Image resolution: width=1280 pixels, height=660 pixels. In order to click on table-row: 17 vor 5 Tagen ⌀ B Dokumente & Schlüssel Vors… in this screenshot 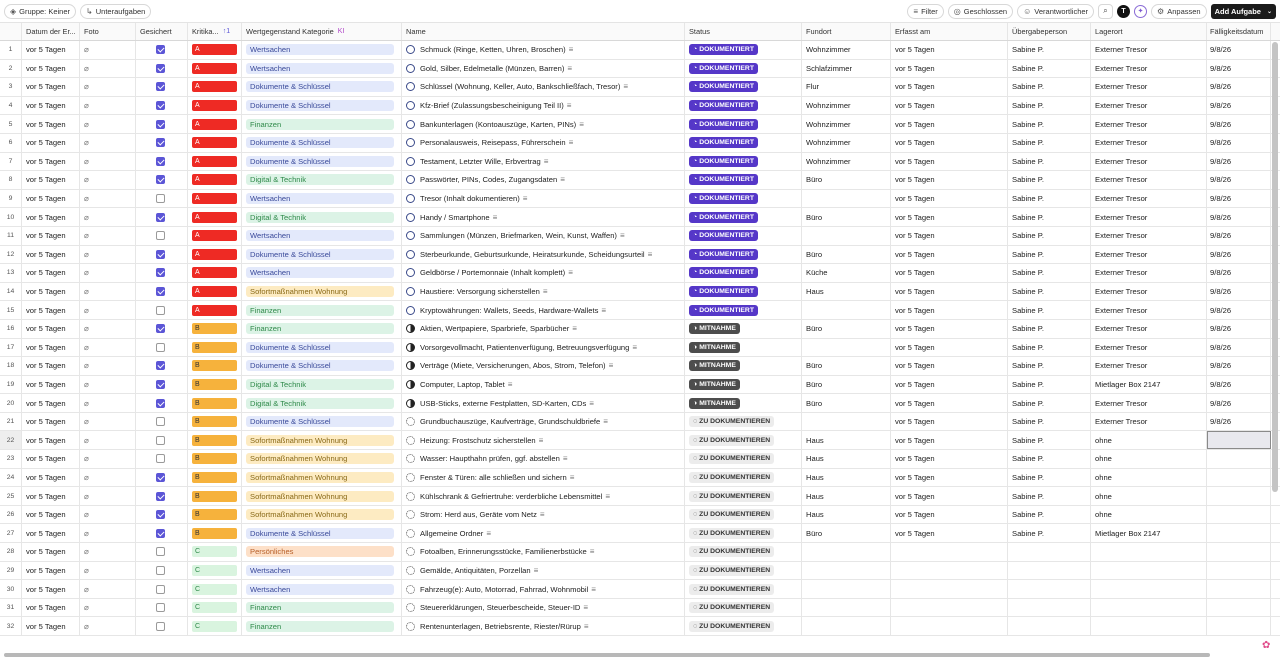, I will do `click(640, 348)`.